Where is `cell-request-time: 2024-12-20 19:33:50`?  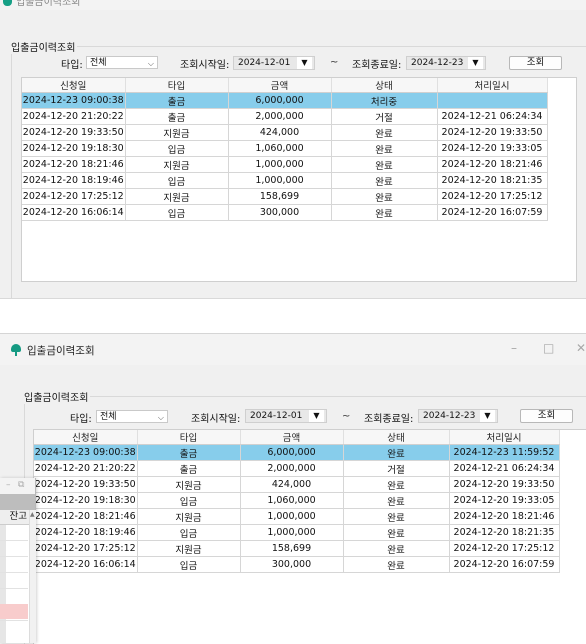
cell-request-time: 2024-12-20 19:33:50 is located at coordinates (86, 484).